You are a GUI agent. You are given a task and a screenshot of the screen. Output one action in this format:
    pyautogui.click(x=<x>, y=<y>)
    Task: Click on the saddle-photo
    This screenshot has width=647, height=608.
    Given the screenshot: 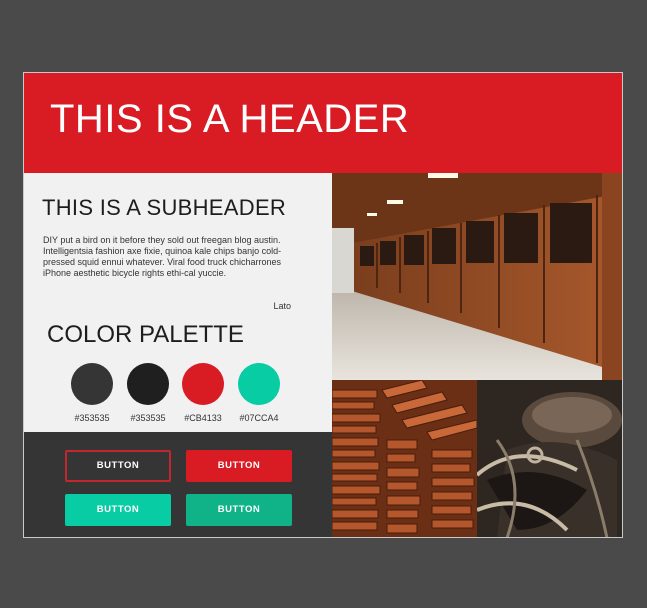 What is the action you would take?
    pyautogui.click(x=549, y=458)
    